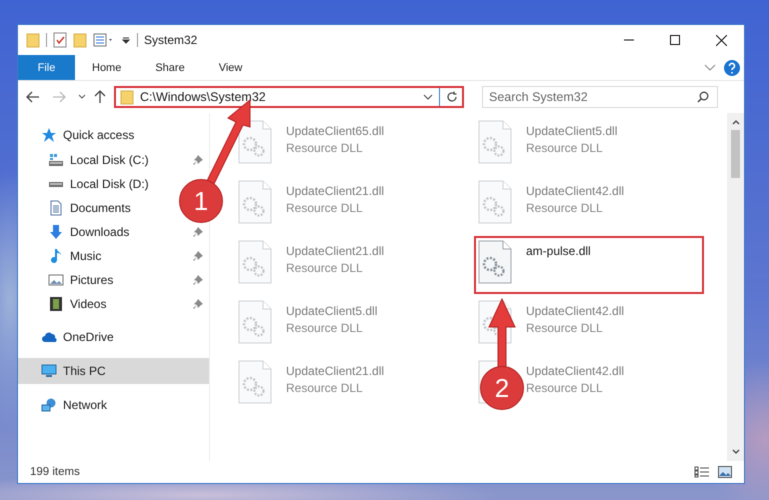 This screenshot has height=500, width=769. I want to click on item-count: 199 items, so click(55, 472).